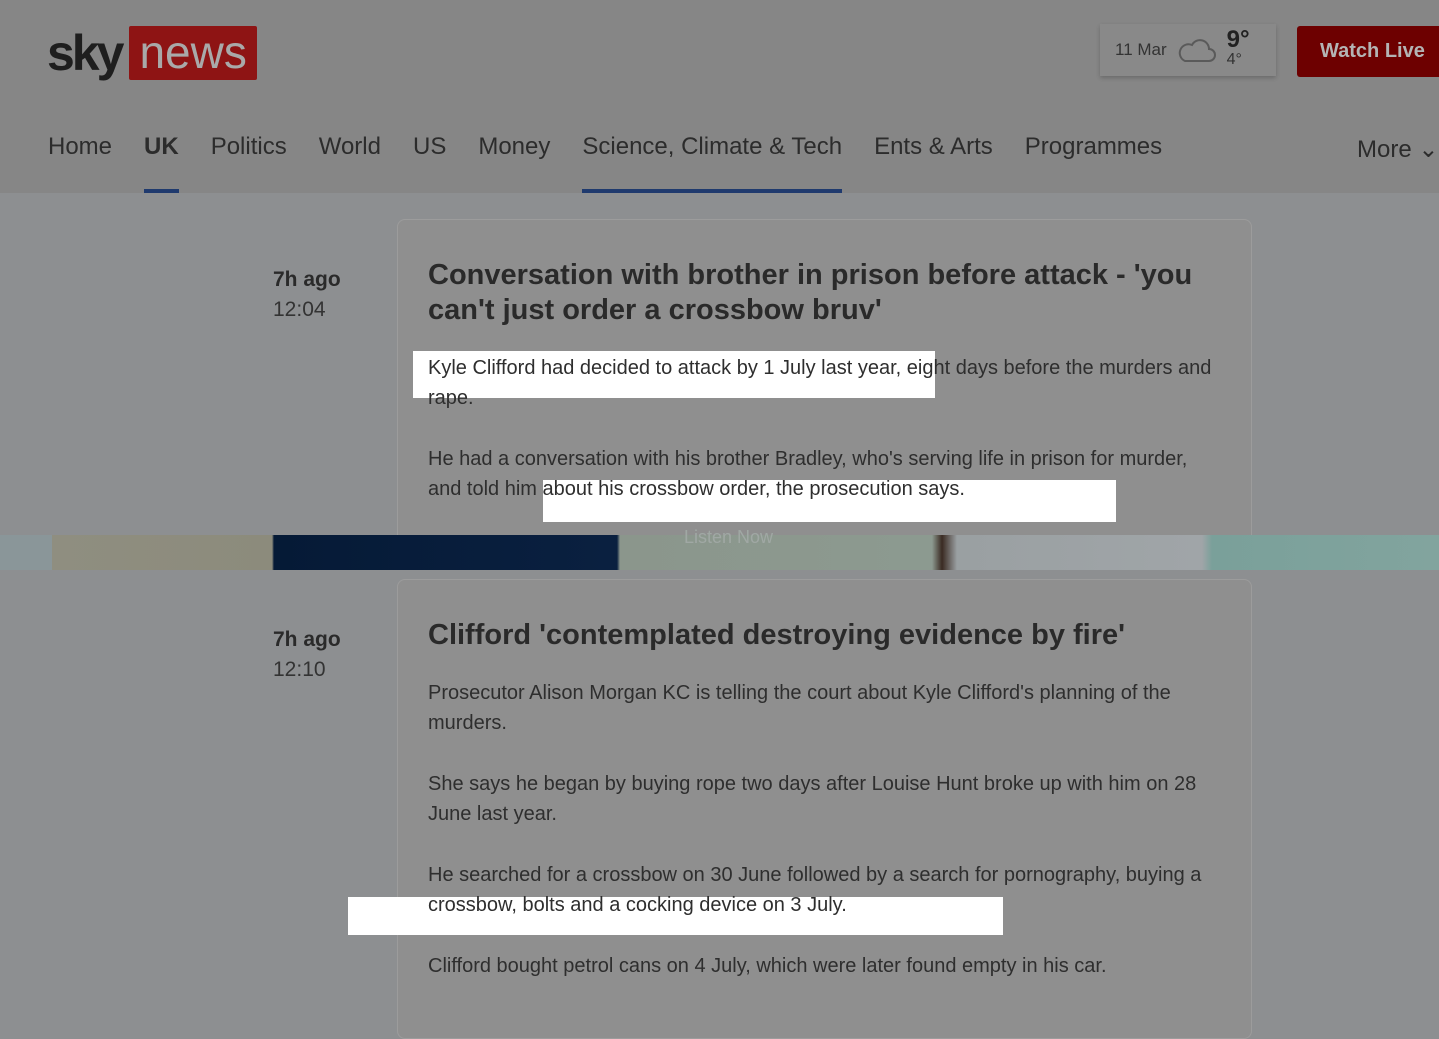 This screenshot has height=1039, width=1439. Describe the element at coordinates (350, 163) in the screenshot. I see `nav-world: World` at that location.